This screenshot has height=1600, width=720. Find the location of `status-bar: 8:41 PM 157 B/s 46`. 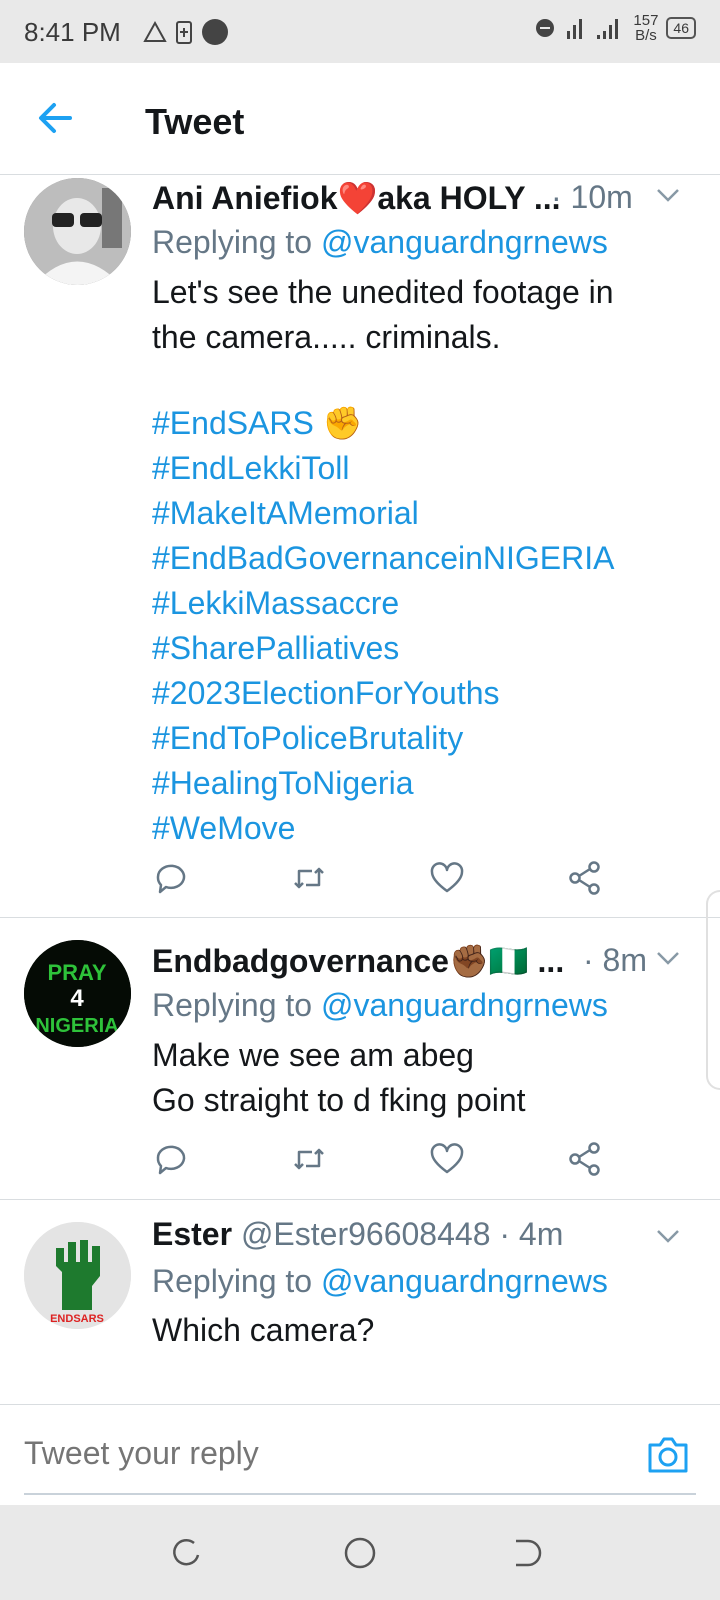

status-bar: 8:41 PM 157 B/s 46 is located at coordinates (360, 31).